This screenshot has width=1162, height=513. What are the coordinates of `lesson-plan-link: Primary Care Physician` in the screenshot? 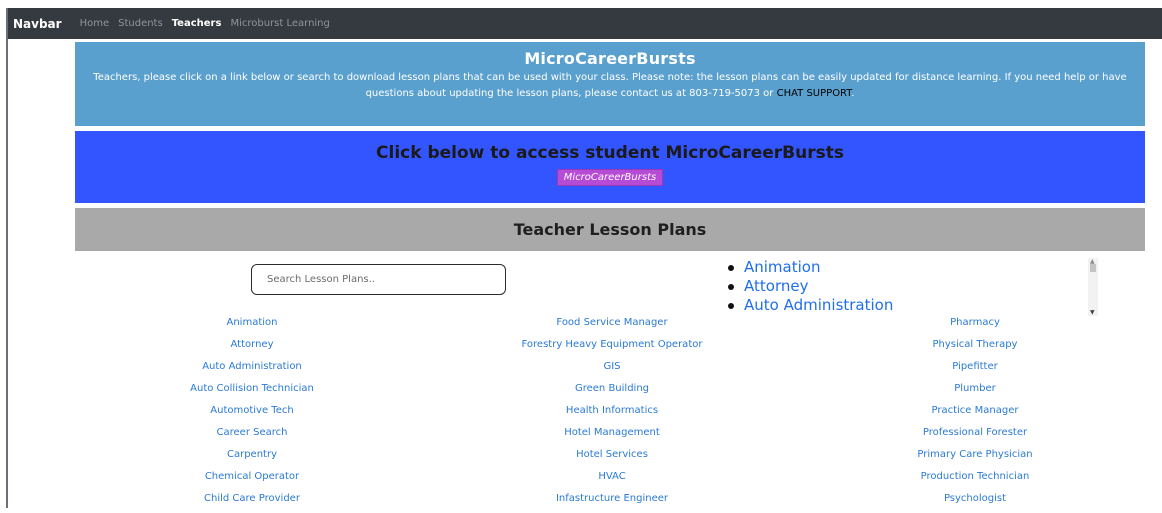 It's located at (975, 458).